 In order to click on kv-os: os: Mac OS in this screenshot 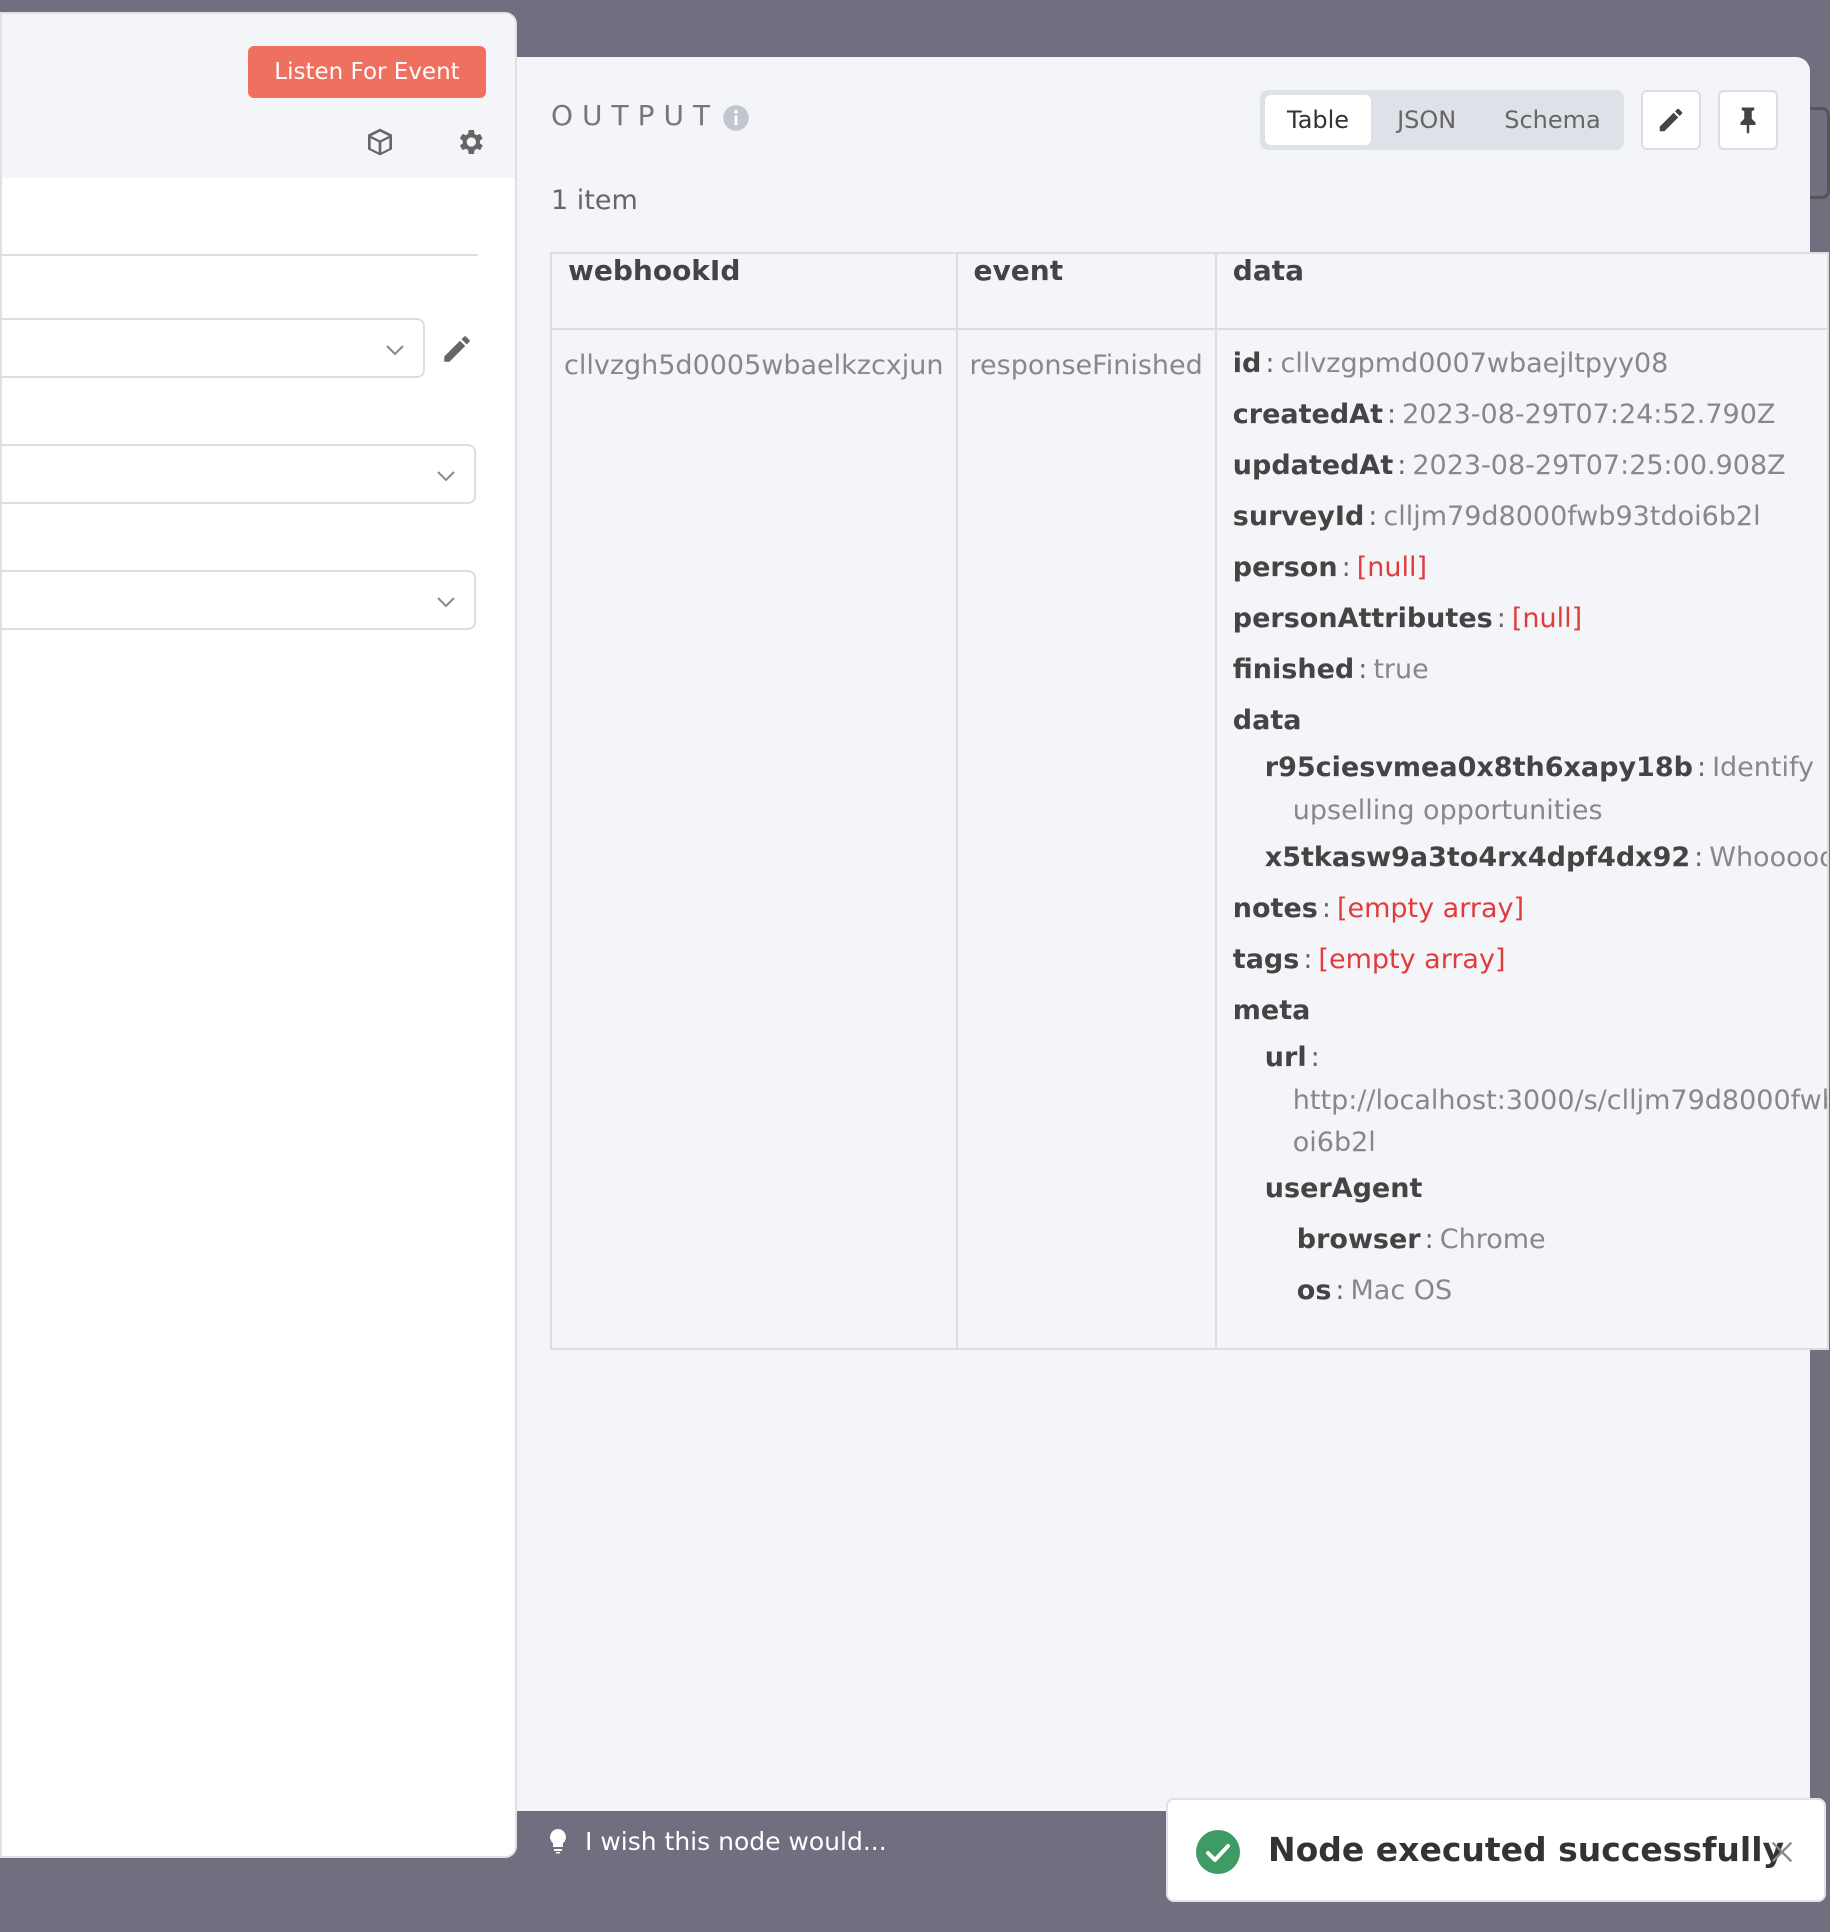, I will do `click(1374, 1290)`.